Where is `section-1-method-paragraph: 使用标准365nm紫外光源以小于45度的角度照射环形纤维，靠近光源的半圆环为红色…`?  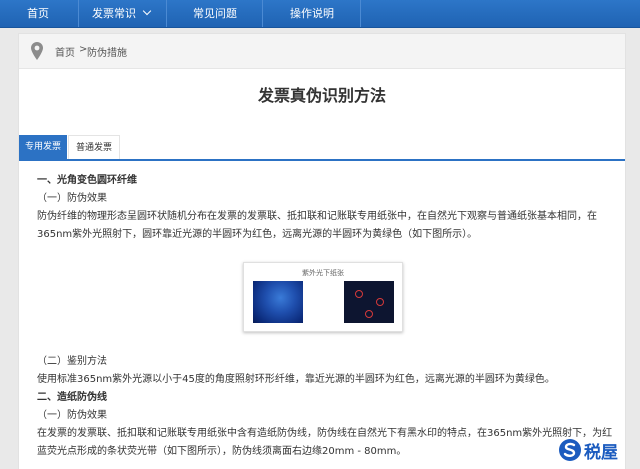
section-1-method-paragraph: 使用标准365nm紫外光源以小于45度的角度照射环形纤维，靠近光源的半圆环为红色… is located at coordinates (296, 379).